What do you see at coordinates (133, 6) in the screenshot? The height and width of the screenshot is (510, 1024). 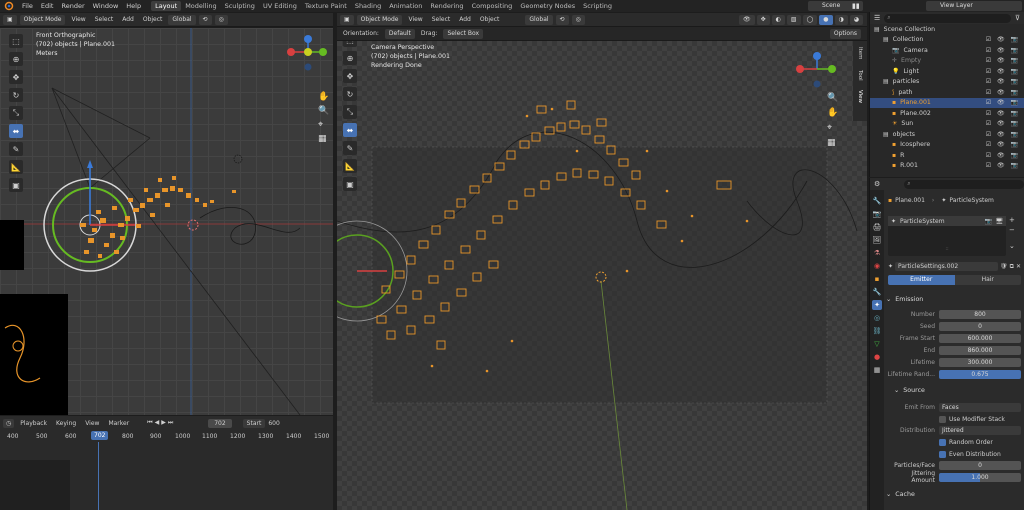 I see `menu-help: Help` at bounding box center [133, 6].